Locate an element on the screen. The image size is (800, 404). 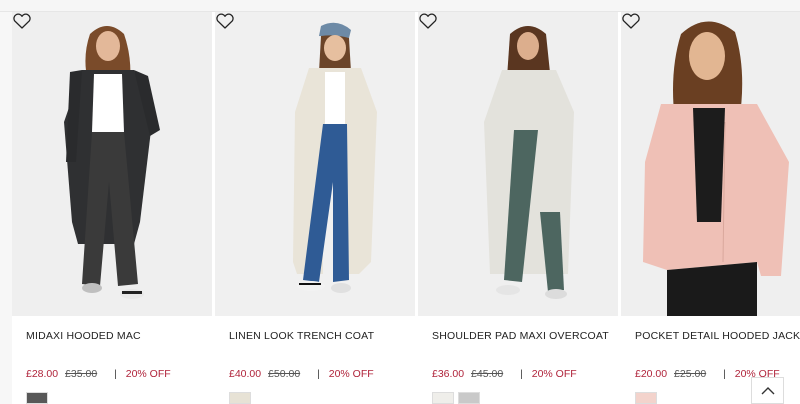
product-name: POCKET DETAIL HOODED JACKET is located at coordinates (717, 336).